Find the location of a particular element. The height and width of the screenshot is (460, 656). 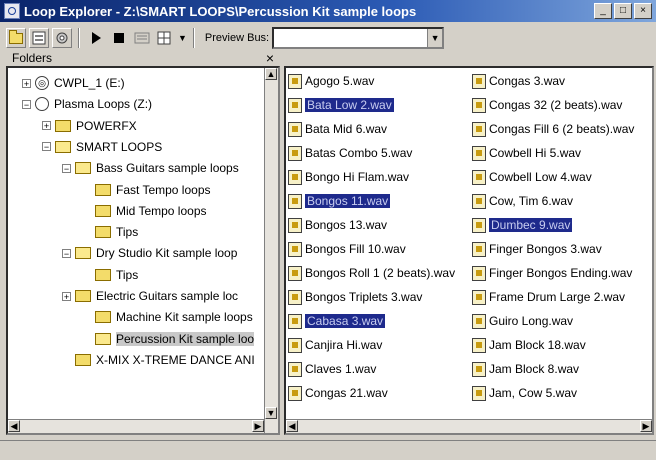

file-name: Cowbell Hi 5.wav is located at coordinates (535, 153).